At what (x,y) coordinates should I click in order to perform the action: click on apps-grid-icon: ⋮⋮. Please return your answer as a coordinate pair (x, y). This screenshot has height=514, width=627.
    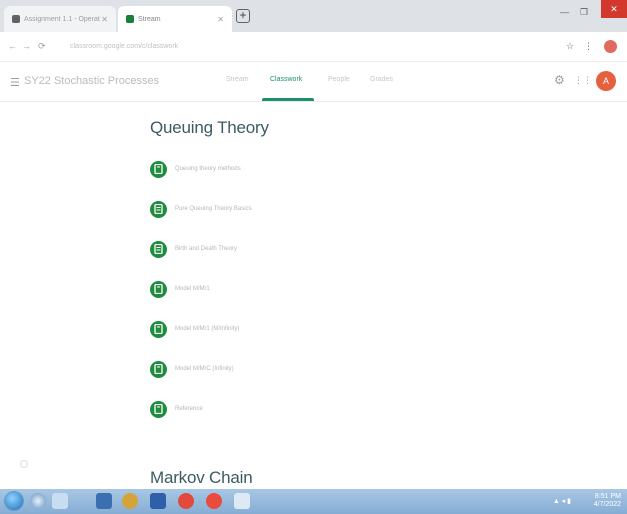
    Looking at the image, I should click on (583, 80).